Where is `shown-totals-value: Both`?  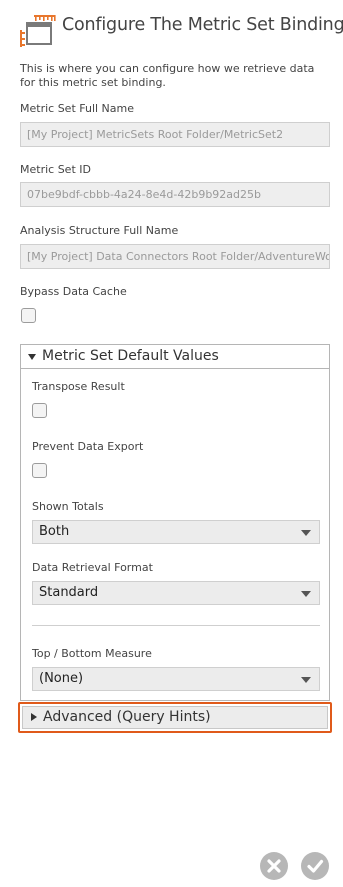 shown-totals-value: Both is located at coordinates (54, 531).